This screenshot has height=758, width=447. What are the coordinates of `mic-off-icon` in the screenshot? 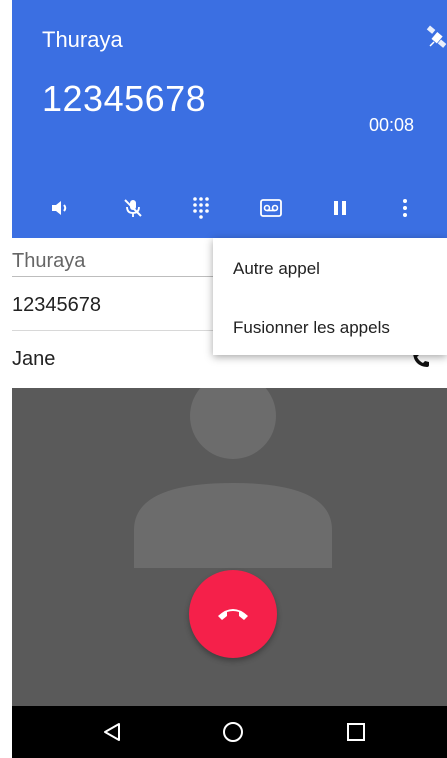 It's located at (133, 208).